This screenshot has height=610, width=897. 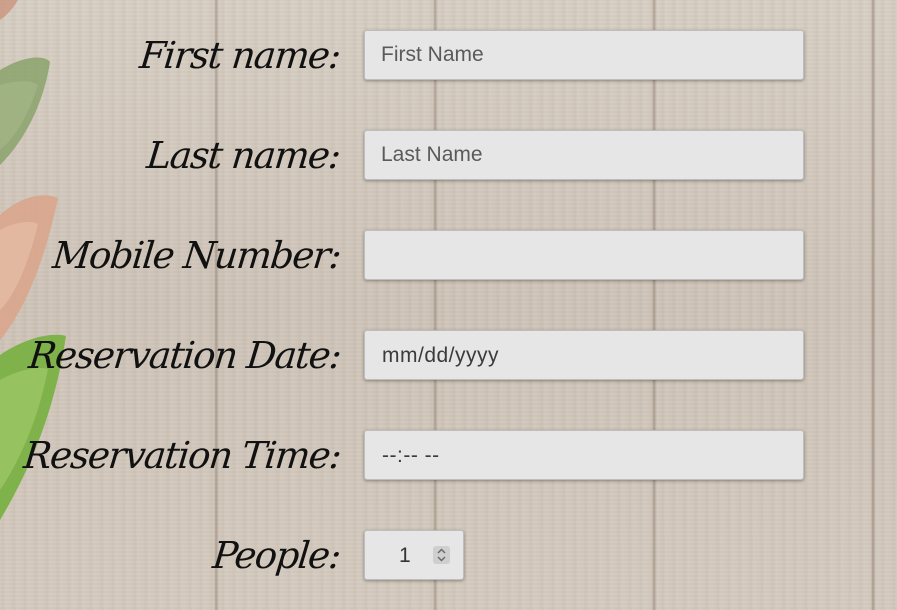 I want to click on first-name-label: First name:, so click(x=240, y=55).